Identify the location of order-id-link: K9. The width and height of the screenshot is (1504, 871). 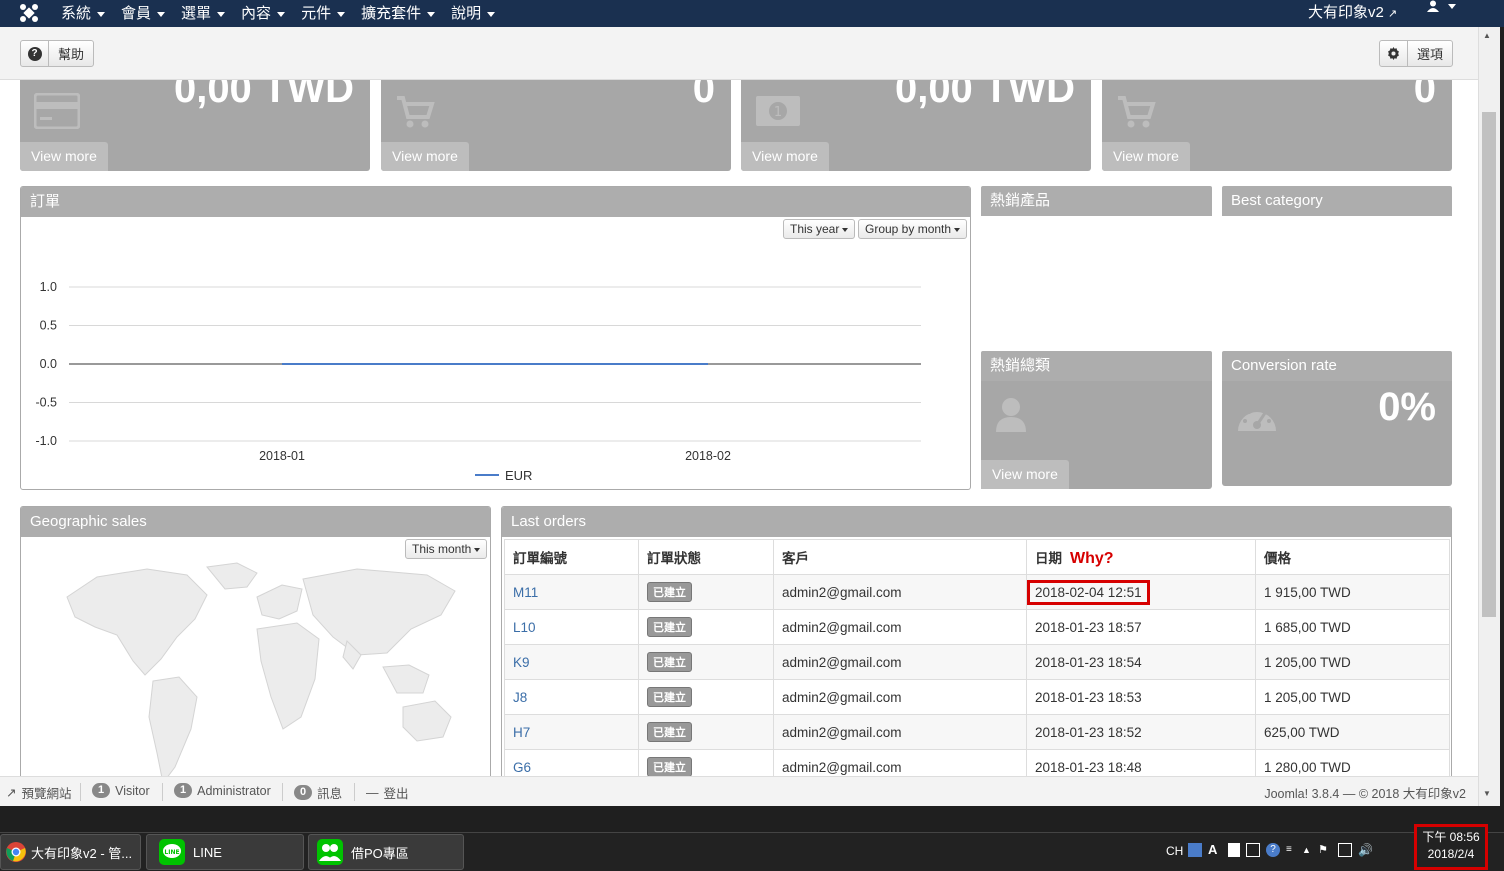
(521, 662).